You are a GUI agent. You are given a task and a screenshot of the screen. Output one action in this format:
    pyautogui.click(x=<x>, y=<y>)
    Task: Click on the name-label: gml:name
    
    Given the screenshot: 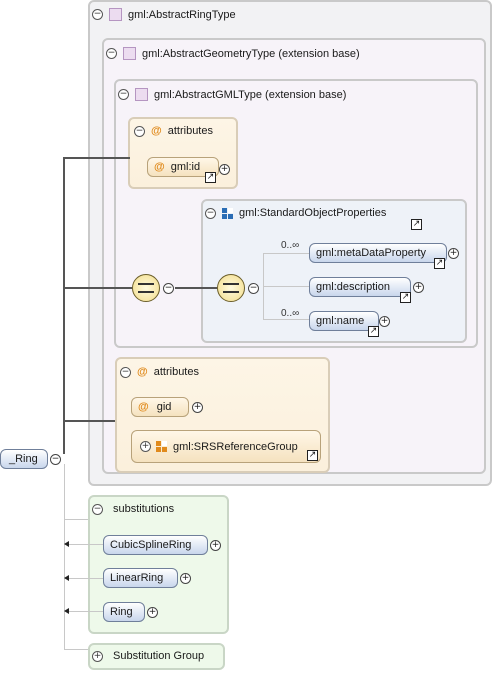 What is the action you would take?
    pyautogui.click(x=340, y=321)
    